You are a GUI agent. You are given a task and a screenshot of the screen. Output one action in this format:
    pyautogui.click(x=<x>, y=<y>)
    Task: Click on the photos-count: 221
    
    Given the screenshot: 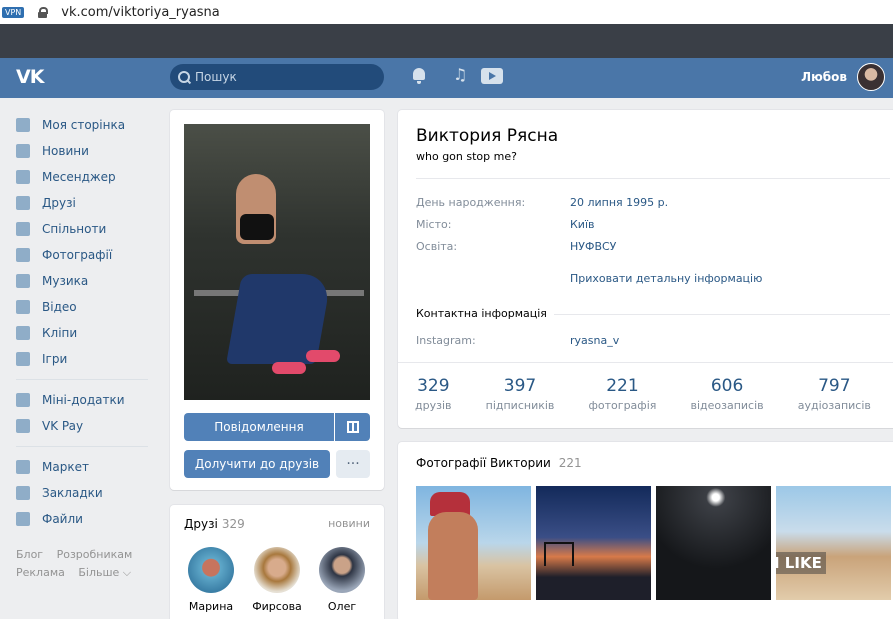 What is the action you would take?
    pyautogui.click(x=570, y=463)
    